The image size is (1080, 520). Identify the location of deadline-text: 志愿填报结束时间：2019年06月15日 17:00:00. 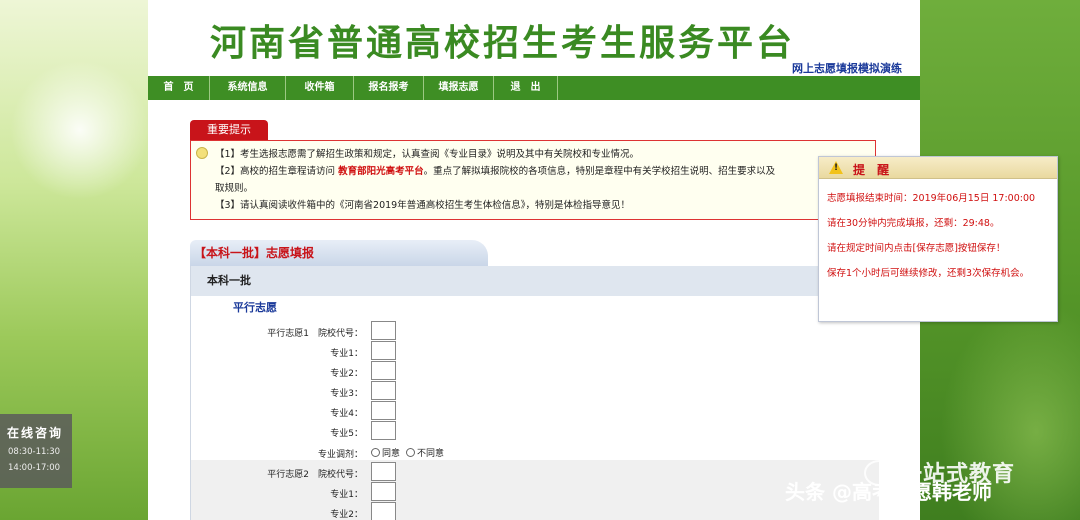
(931, 198).